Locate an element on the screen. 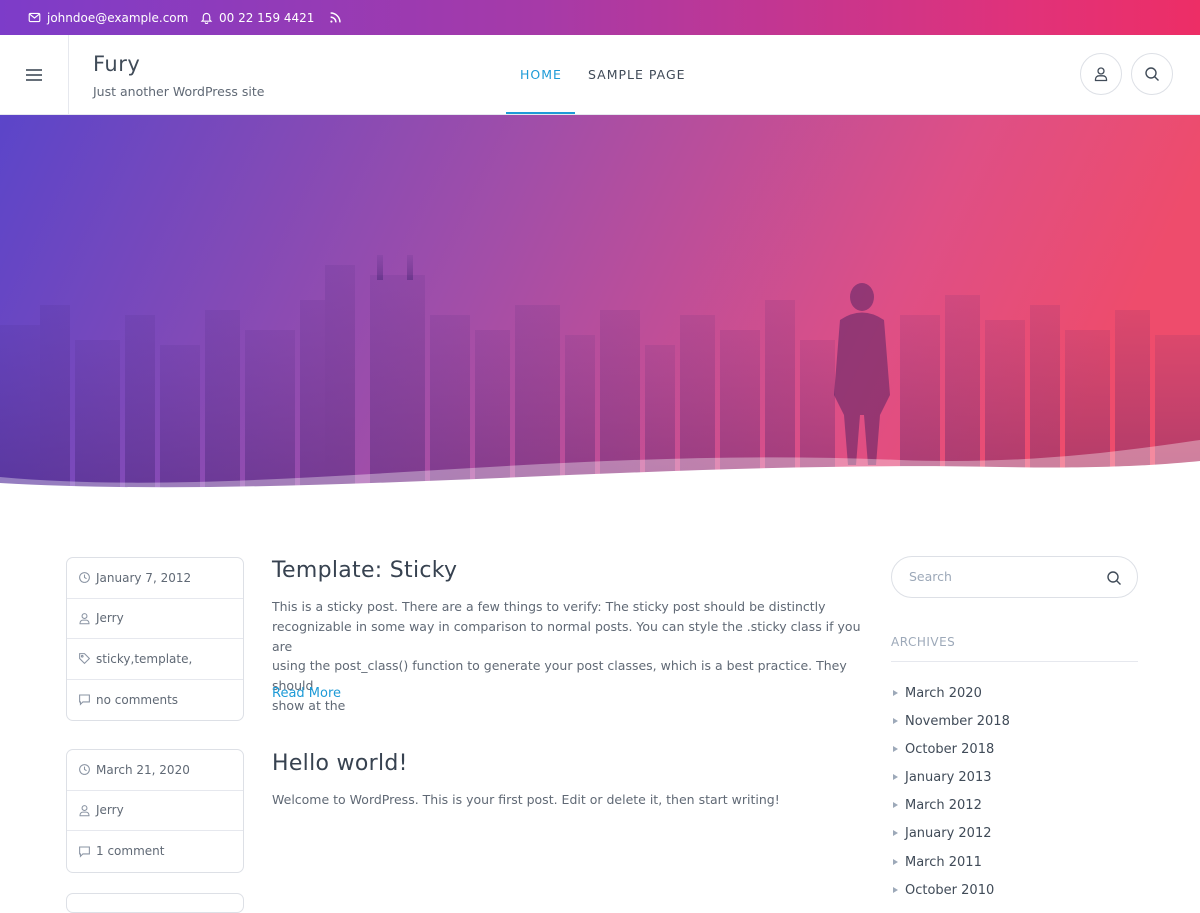 The image size is (1200, 913). archive-link: March 2020 is located at coordinates (936, 693).